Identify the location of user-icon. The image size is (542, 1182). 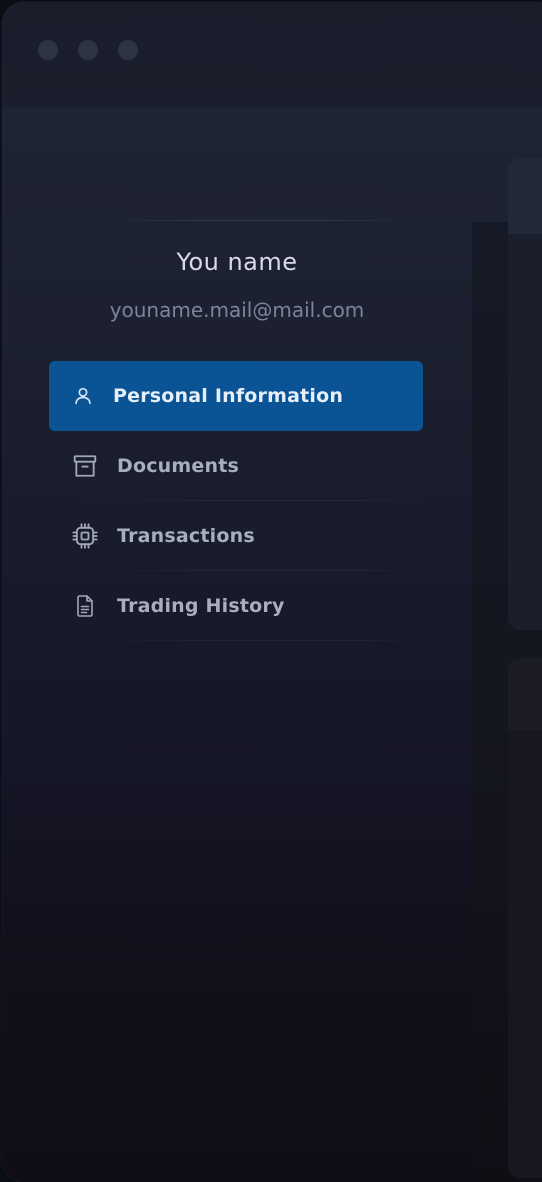
(83, 396).